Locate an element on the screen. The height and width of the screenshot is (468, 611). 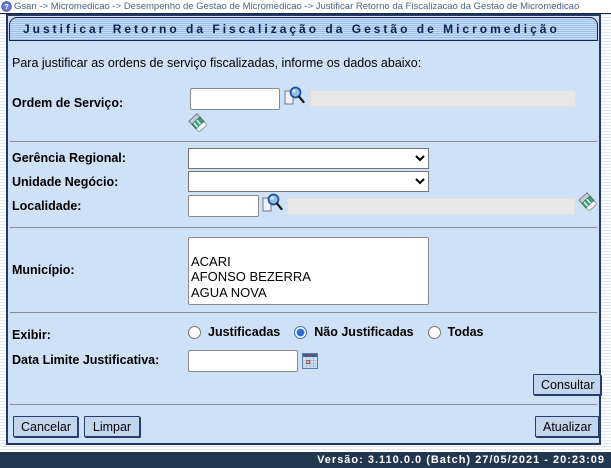
municipio-listbox: ACARIAFONSO BEZERRAAGUA NOVA is located at coordinates (308, 271).